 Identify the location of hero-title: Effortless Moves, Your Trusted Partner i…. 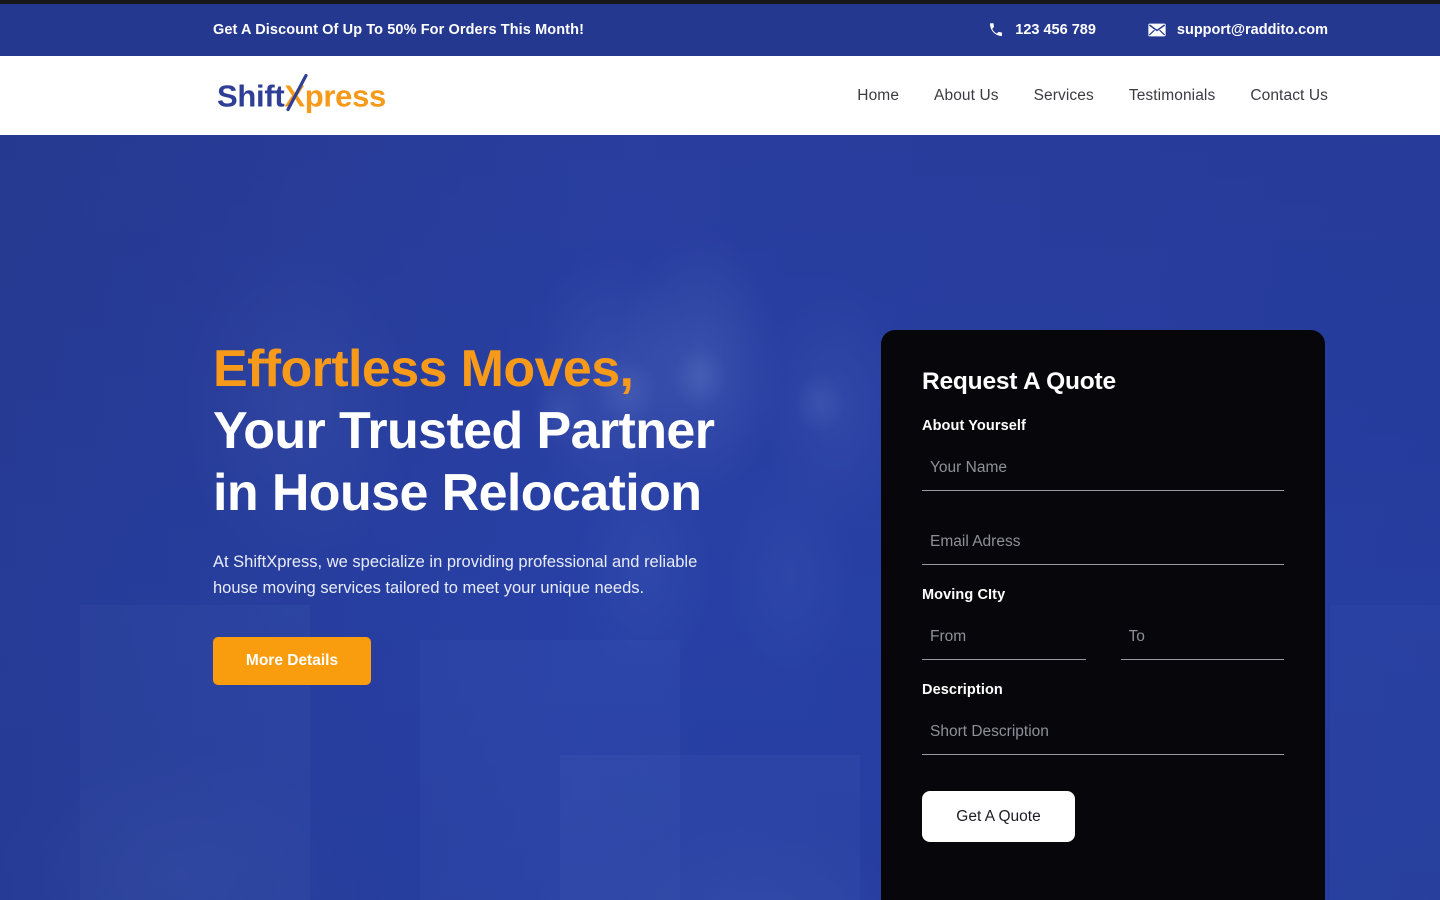
(513, 432).